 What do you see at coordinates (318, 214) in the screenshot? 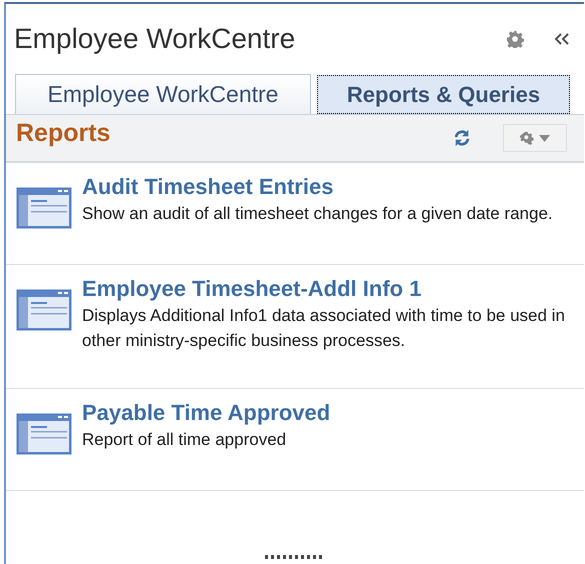
I see `report-description: Show an audit of all timesheet changes for a given date range.` at bounding box center [318, 214].